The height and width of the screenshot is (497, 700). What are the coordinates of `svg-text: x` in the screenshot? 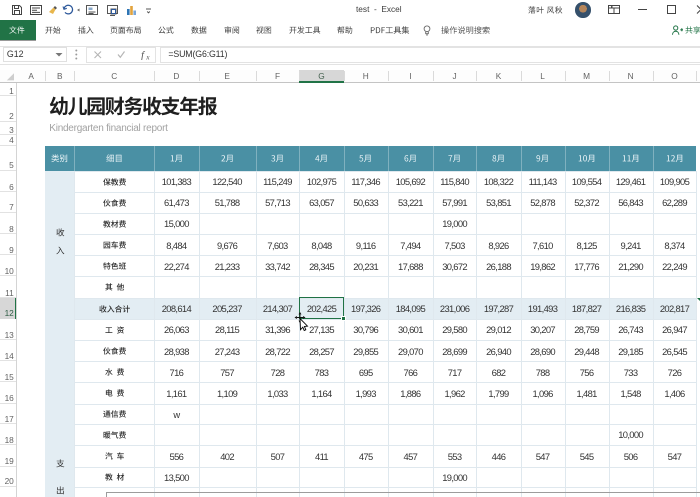 It's located at (147, 56).